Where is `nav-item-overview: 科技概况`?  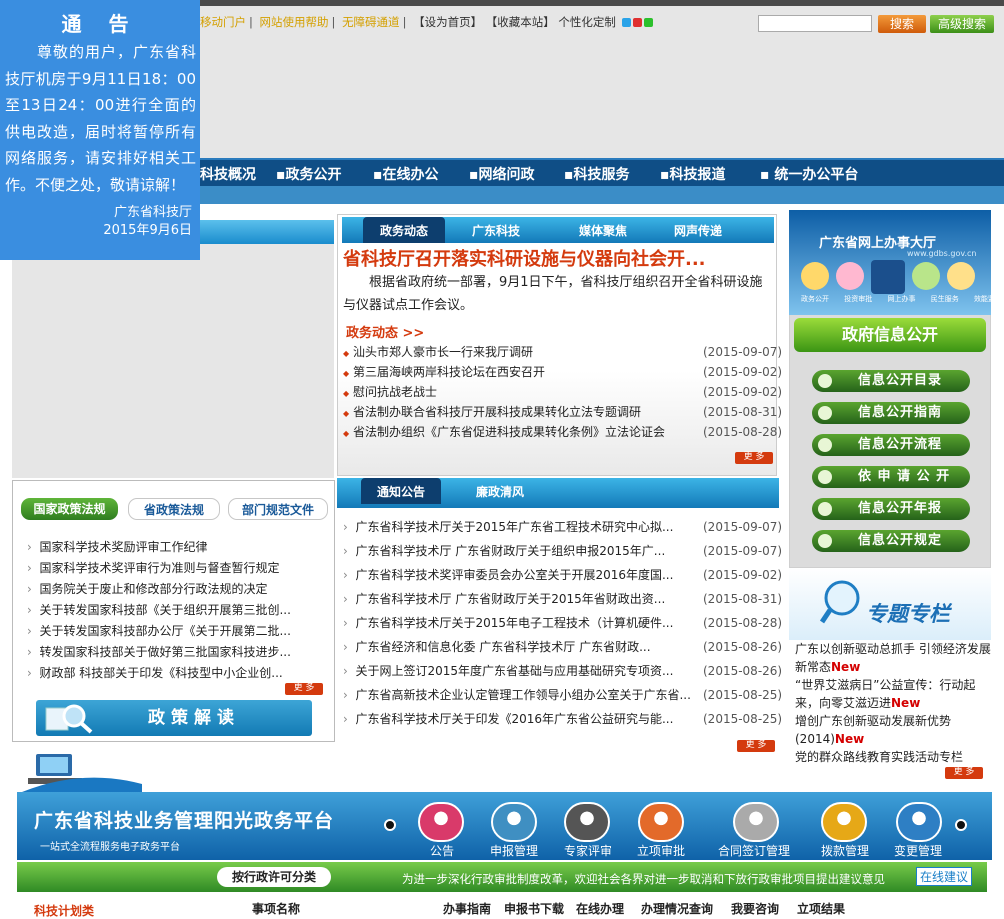
nav-item-overview: 科技概况 is located at coordinates (228, 174).